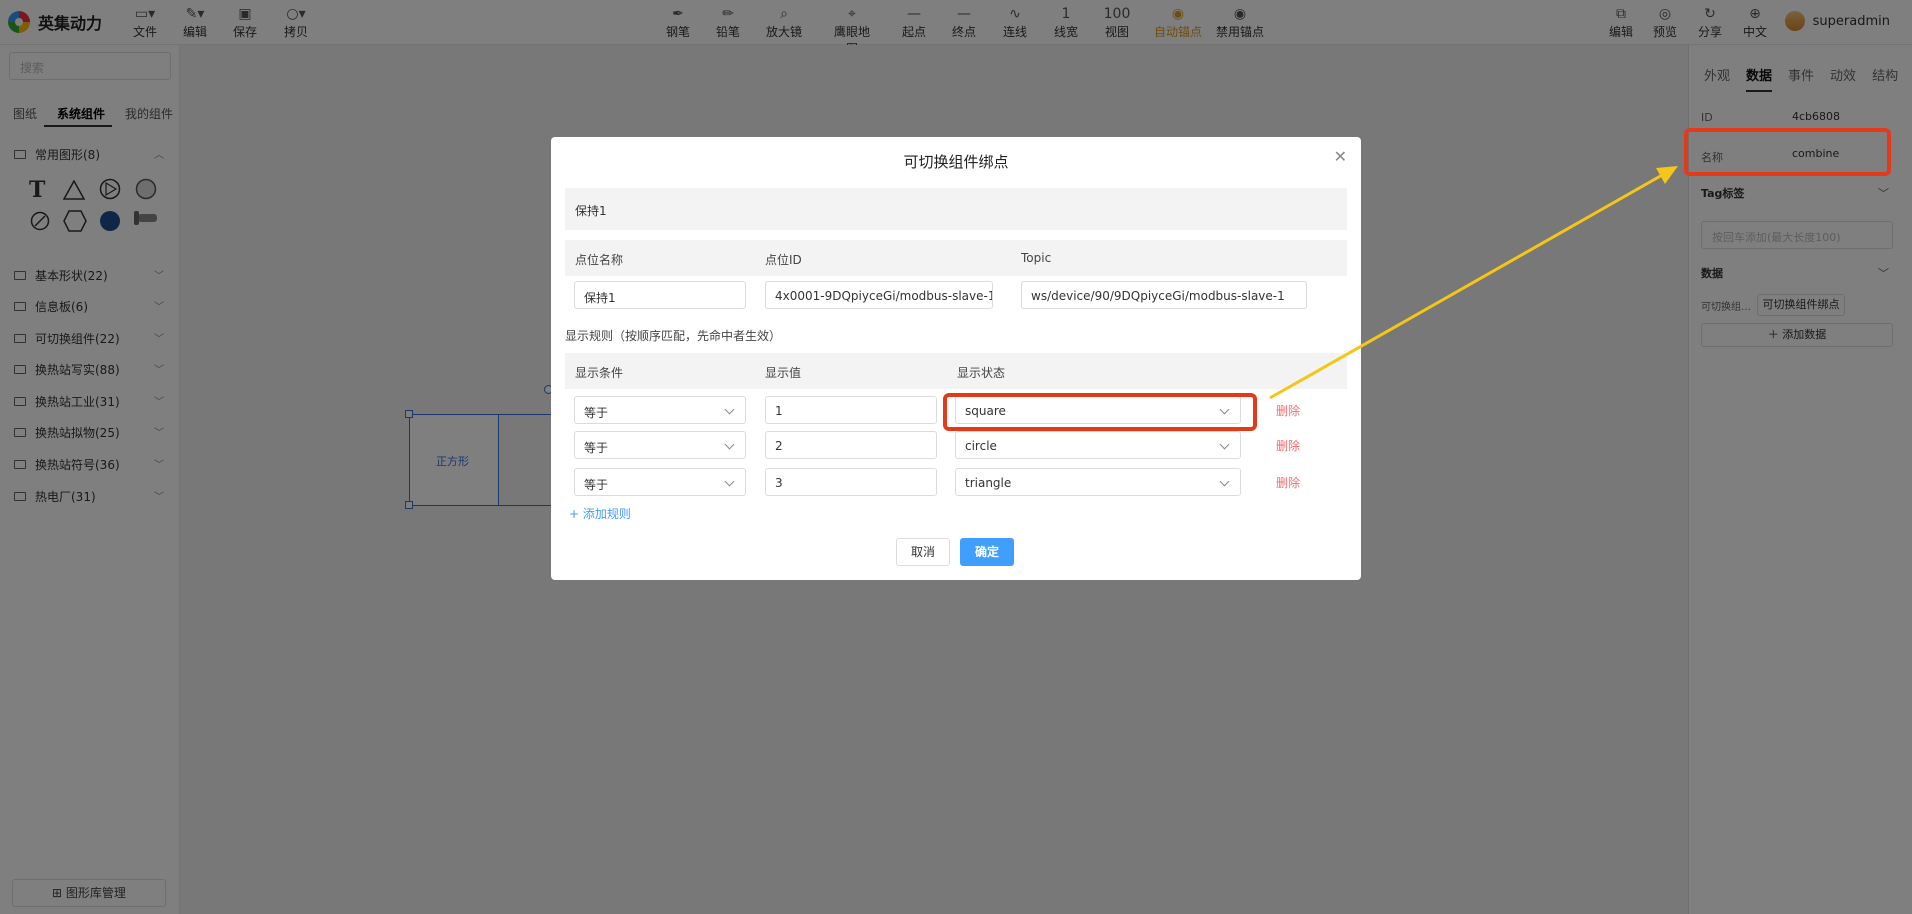  I want to click on annotation-arrow, so click(1473, 283).